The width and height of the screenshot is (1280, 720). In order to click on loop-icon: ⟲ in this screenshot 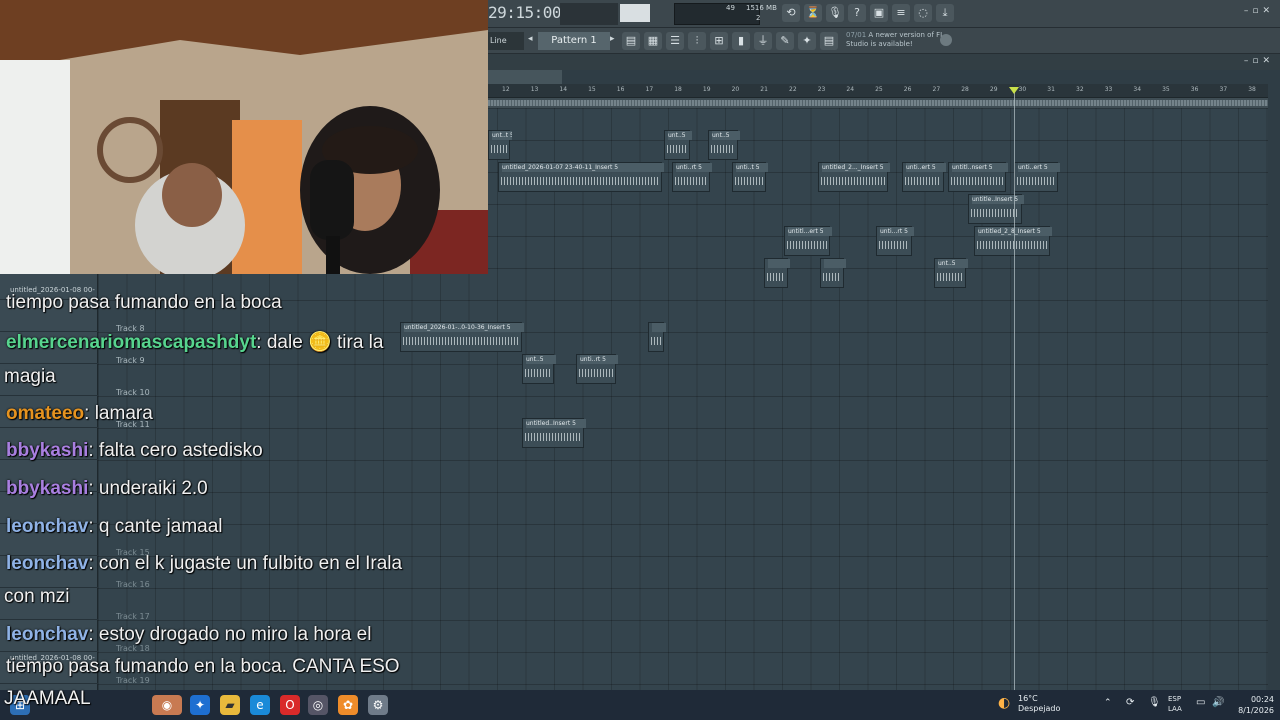, I will do `click(791, 13)`.